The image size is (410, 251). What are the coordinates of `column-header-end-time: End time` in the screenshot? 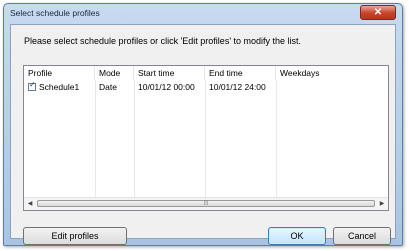 It's located at (240, 73).